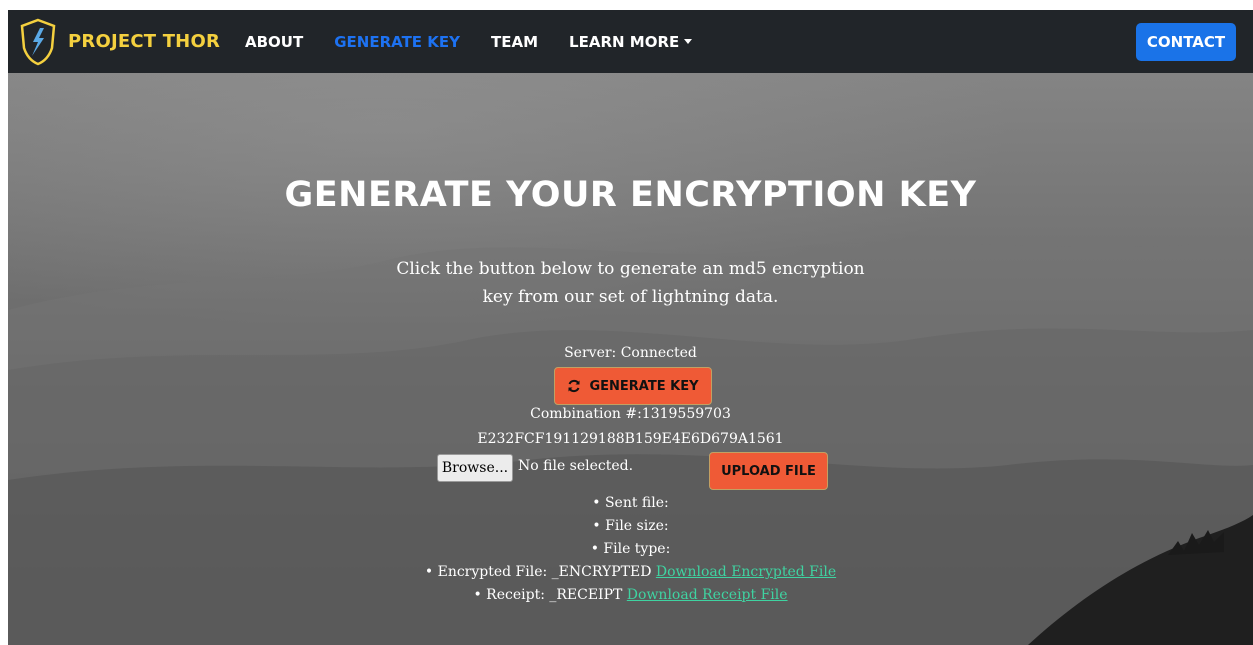  I want to click on brand: PROJECT THOR, so click(119, 41).